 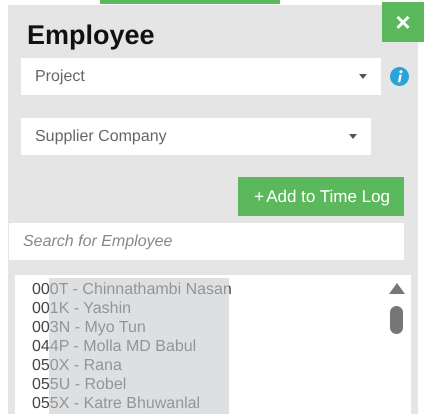 What do you see at coordinates (396, 320) in the screenshot?
I see `scroll-thumb` at bounding box center [396, 320].